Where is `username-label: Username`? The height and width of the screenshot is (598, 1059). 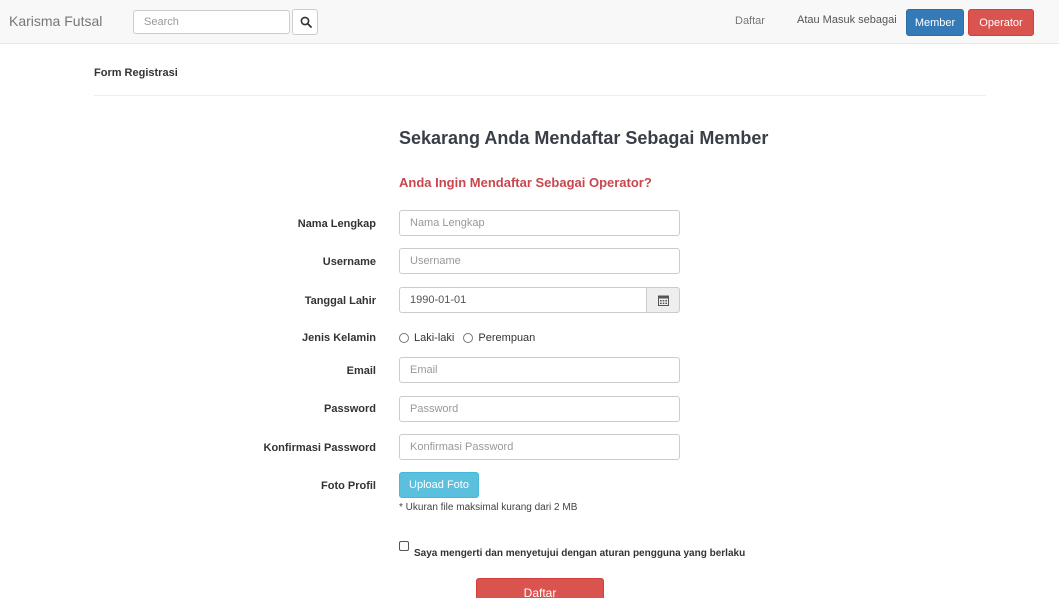
username-label: Username is located at coordinates (349, 262).